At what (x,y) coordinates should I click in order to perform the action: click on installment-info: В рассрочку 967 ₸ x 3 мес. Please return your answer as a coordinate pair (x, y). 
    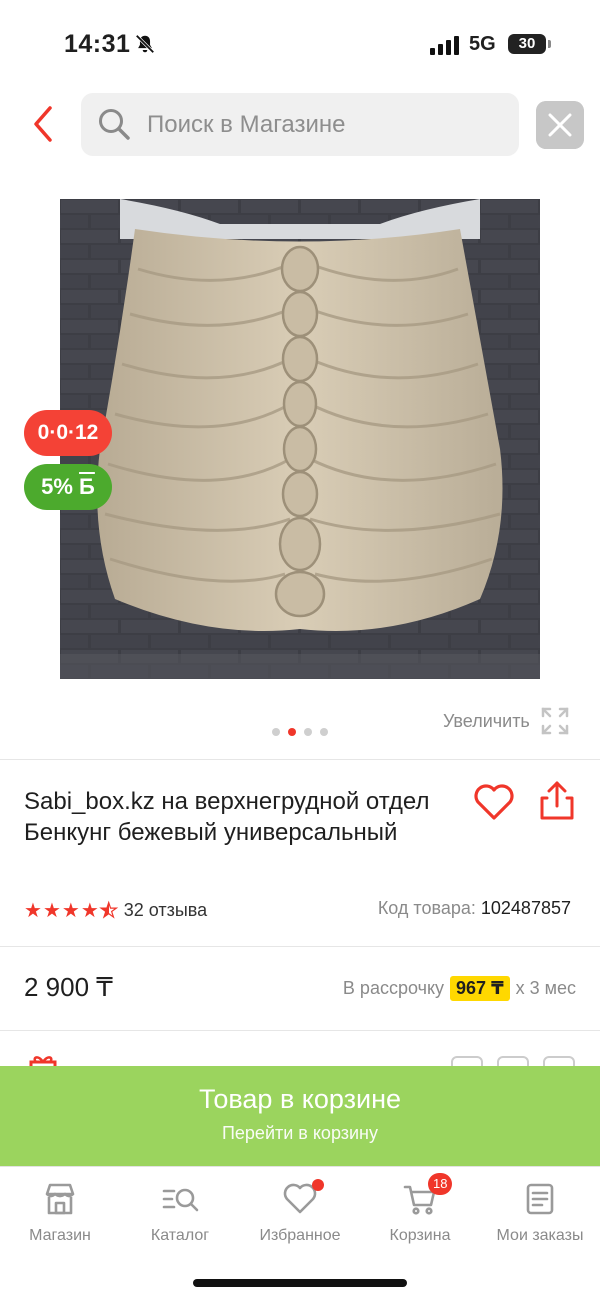
    Looking at the image, I should click on (459, 988).